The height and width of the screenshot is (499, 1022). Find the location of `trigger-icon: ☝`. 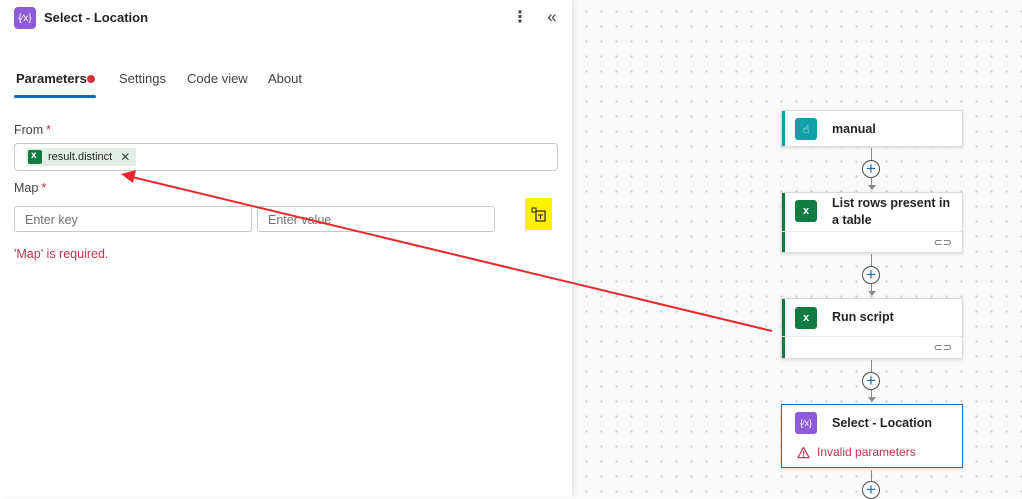

trigger-icon: ☝ is located at coordinates (806, 129).